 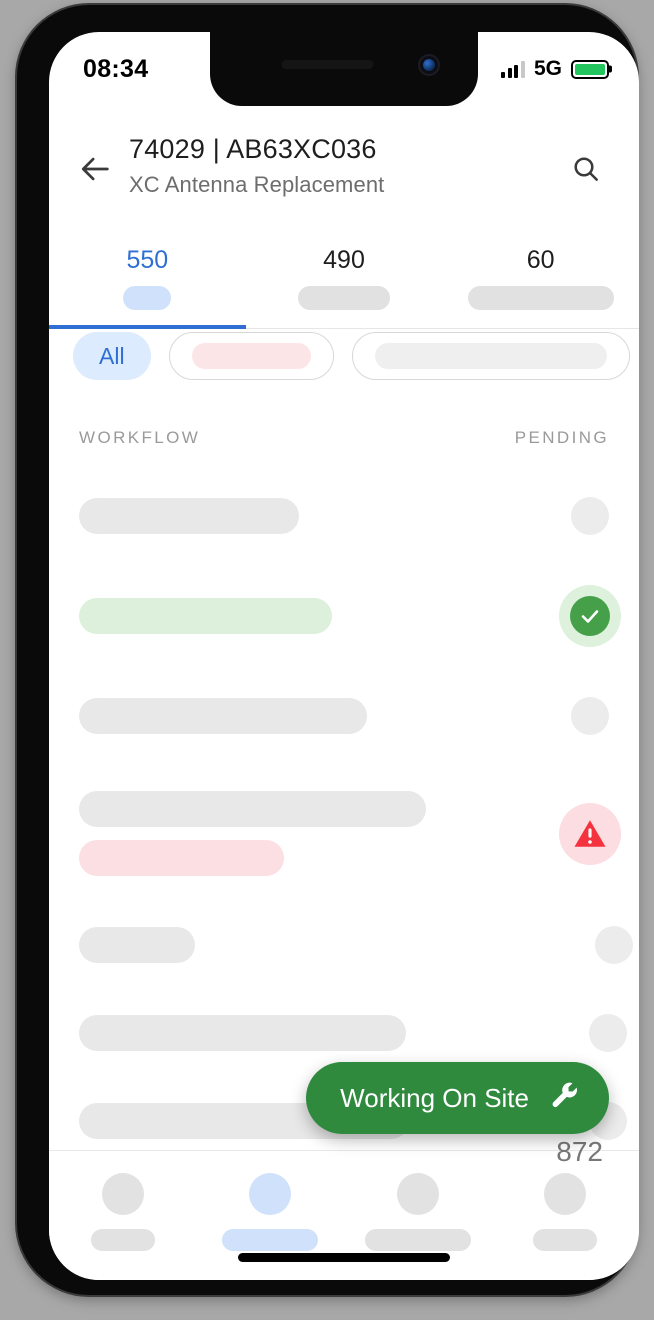 I want to click on search-button, so click(x=586, y=169).